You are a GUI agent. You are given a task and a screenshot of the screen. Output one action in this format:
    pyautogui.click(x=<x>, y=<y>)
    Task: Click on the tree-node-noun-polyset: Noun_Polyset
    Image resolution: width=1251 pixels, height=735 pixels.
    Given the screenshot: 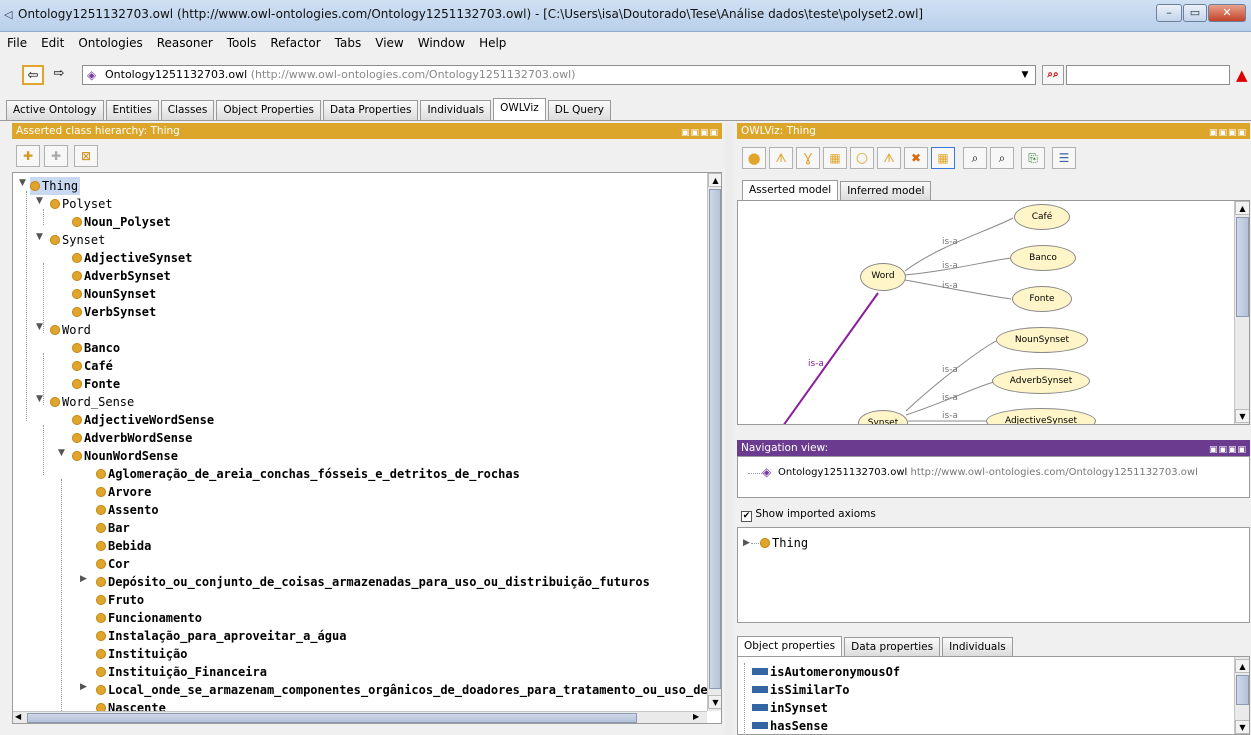 What is the action you would take?
    pyautogui.click(x=121, y=222)
    